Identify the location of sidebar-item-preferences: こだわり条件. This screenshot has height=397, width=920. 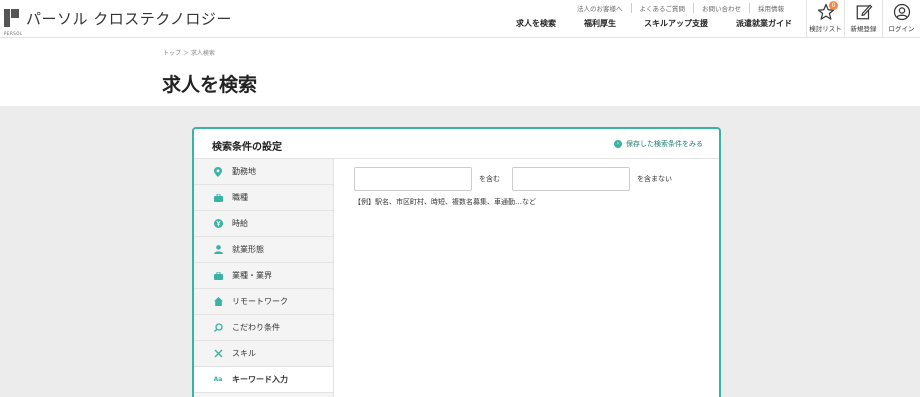
(263, 328).